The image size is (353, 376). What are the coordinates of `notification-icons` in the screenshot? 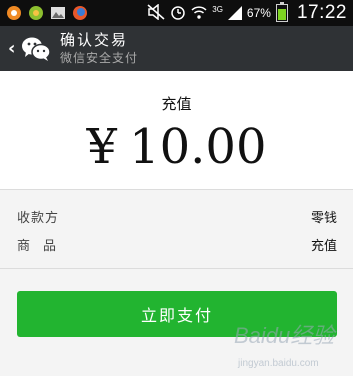 It's located at (47, 13).